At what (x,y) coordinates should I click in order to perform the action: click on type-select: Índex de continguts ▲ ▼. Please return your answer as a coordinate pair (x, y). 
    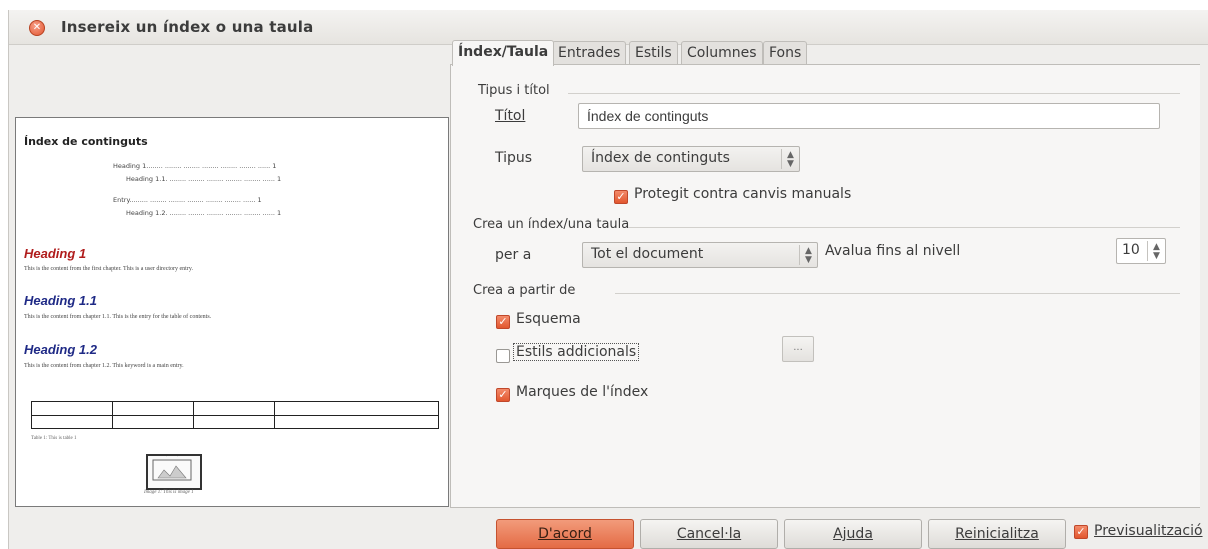
    Looking at the image, I should click on (691, 159).